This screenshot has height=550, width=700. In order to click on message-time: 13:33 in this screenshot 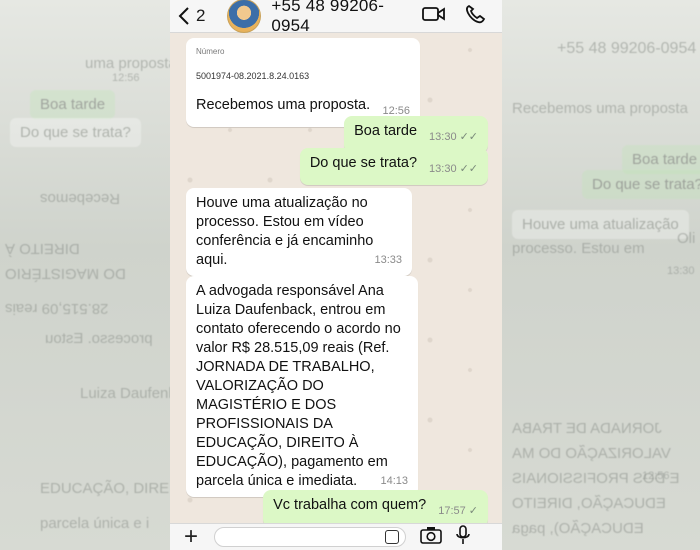, I will do `click(388, 260)`.